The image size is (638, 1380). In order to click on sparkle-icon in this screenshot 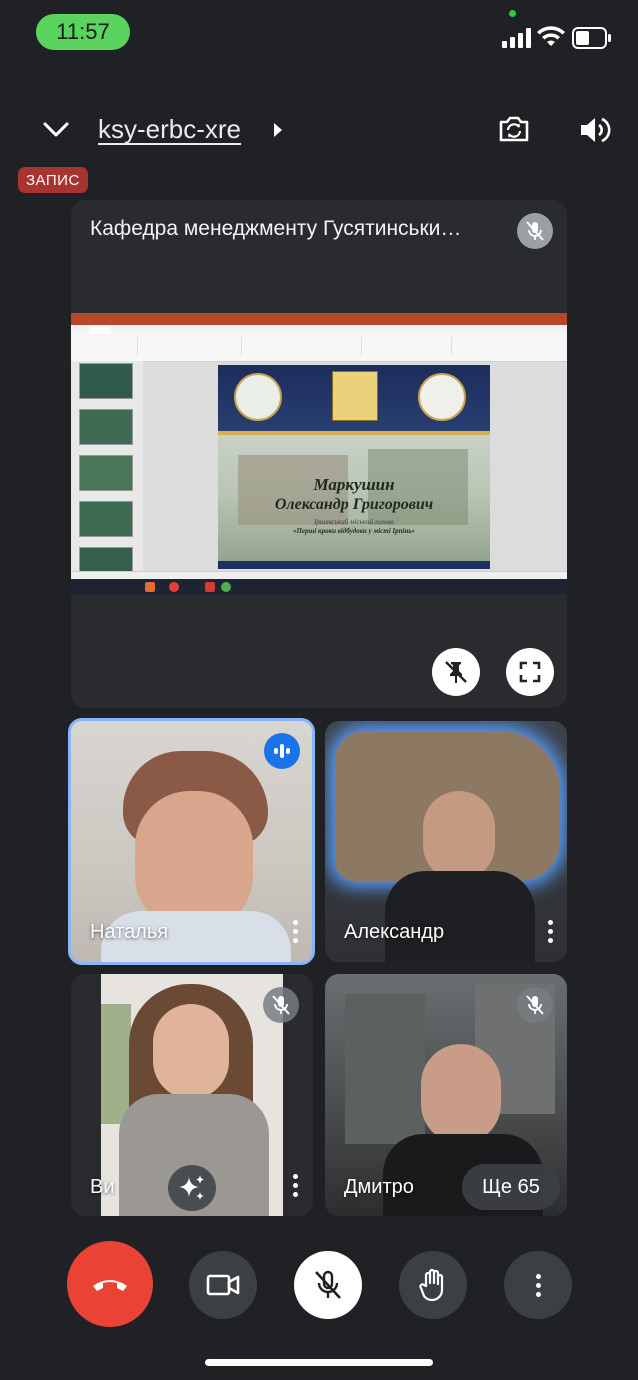, I will do `click(191, 1187)`.